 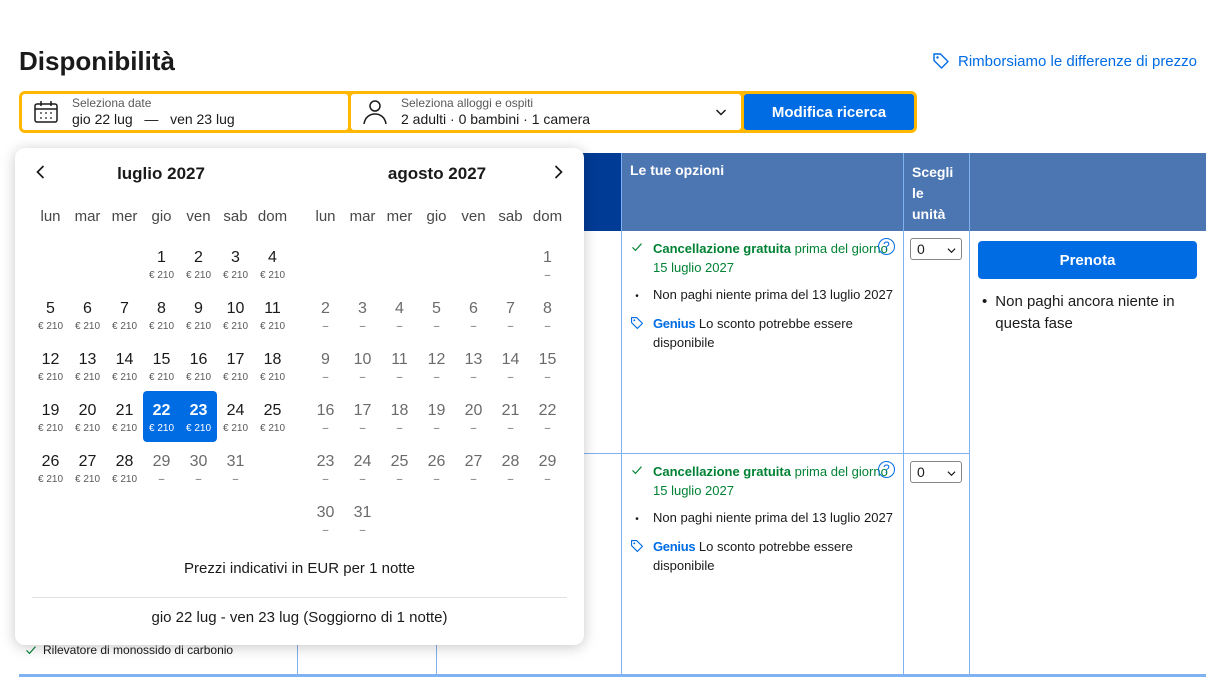 I want to click on calendar-day: 6 € 210, so click(x=87, y=314).